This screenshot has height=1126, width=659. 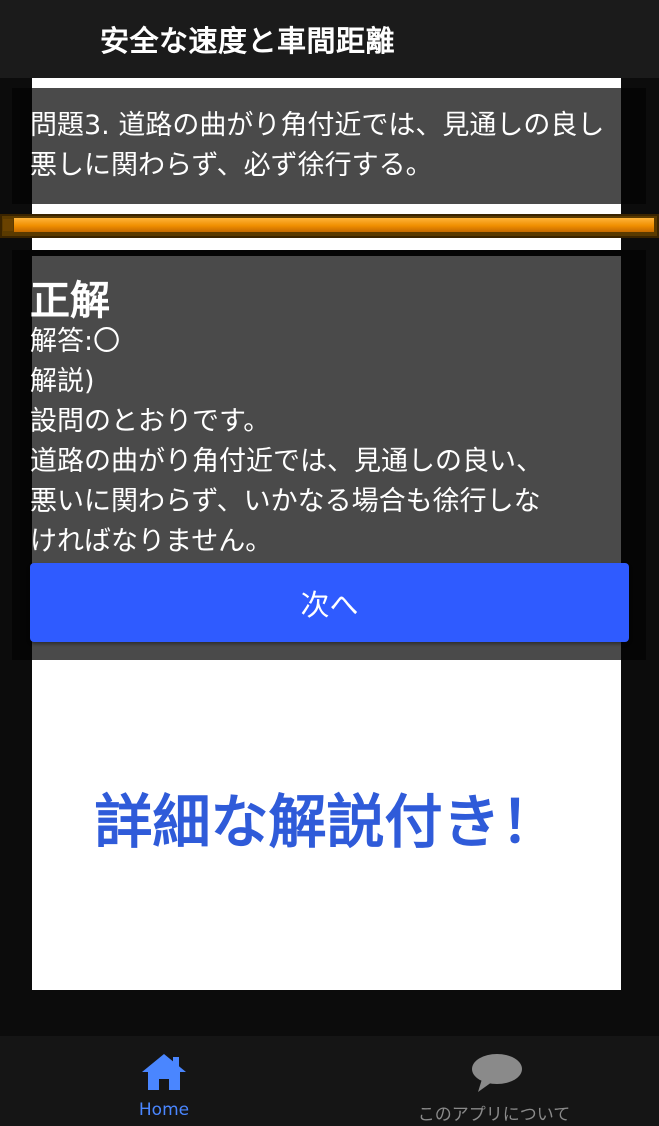 I want to click on progress-bar-start, so click(x=8, y=225).